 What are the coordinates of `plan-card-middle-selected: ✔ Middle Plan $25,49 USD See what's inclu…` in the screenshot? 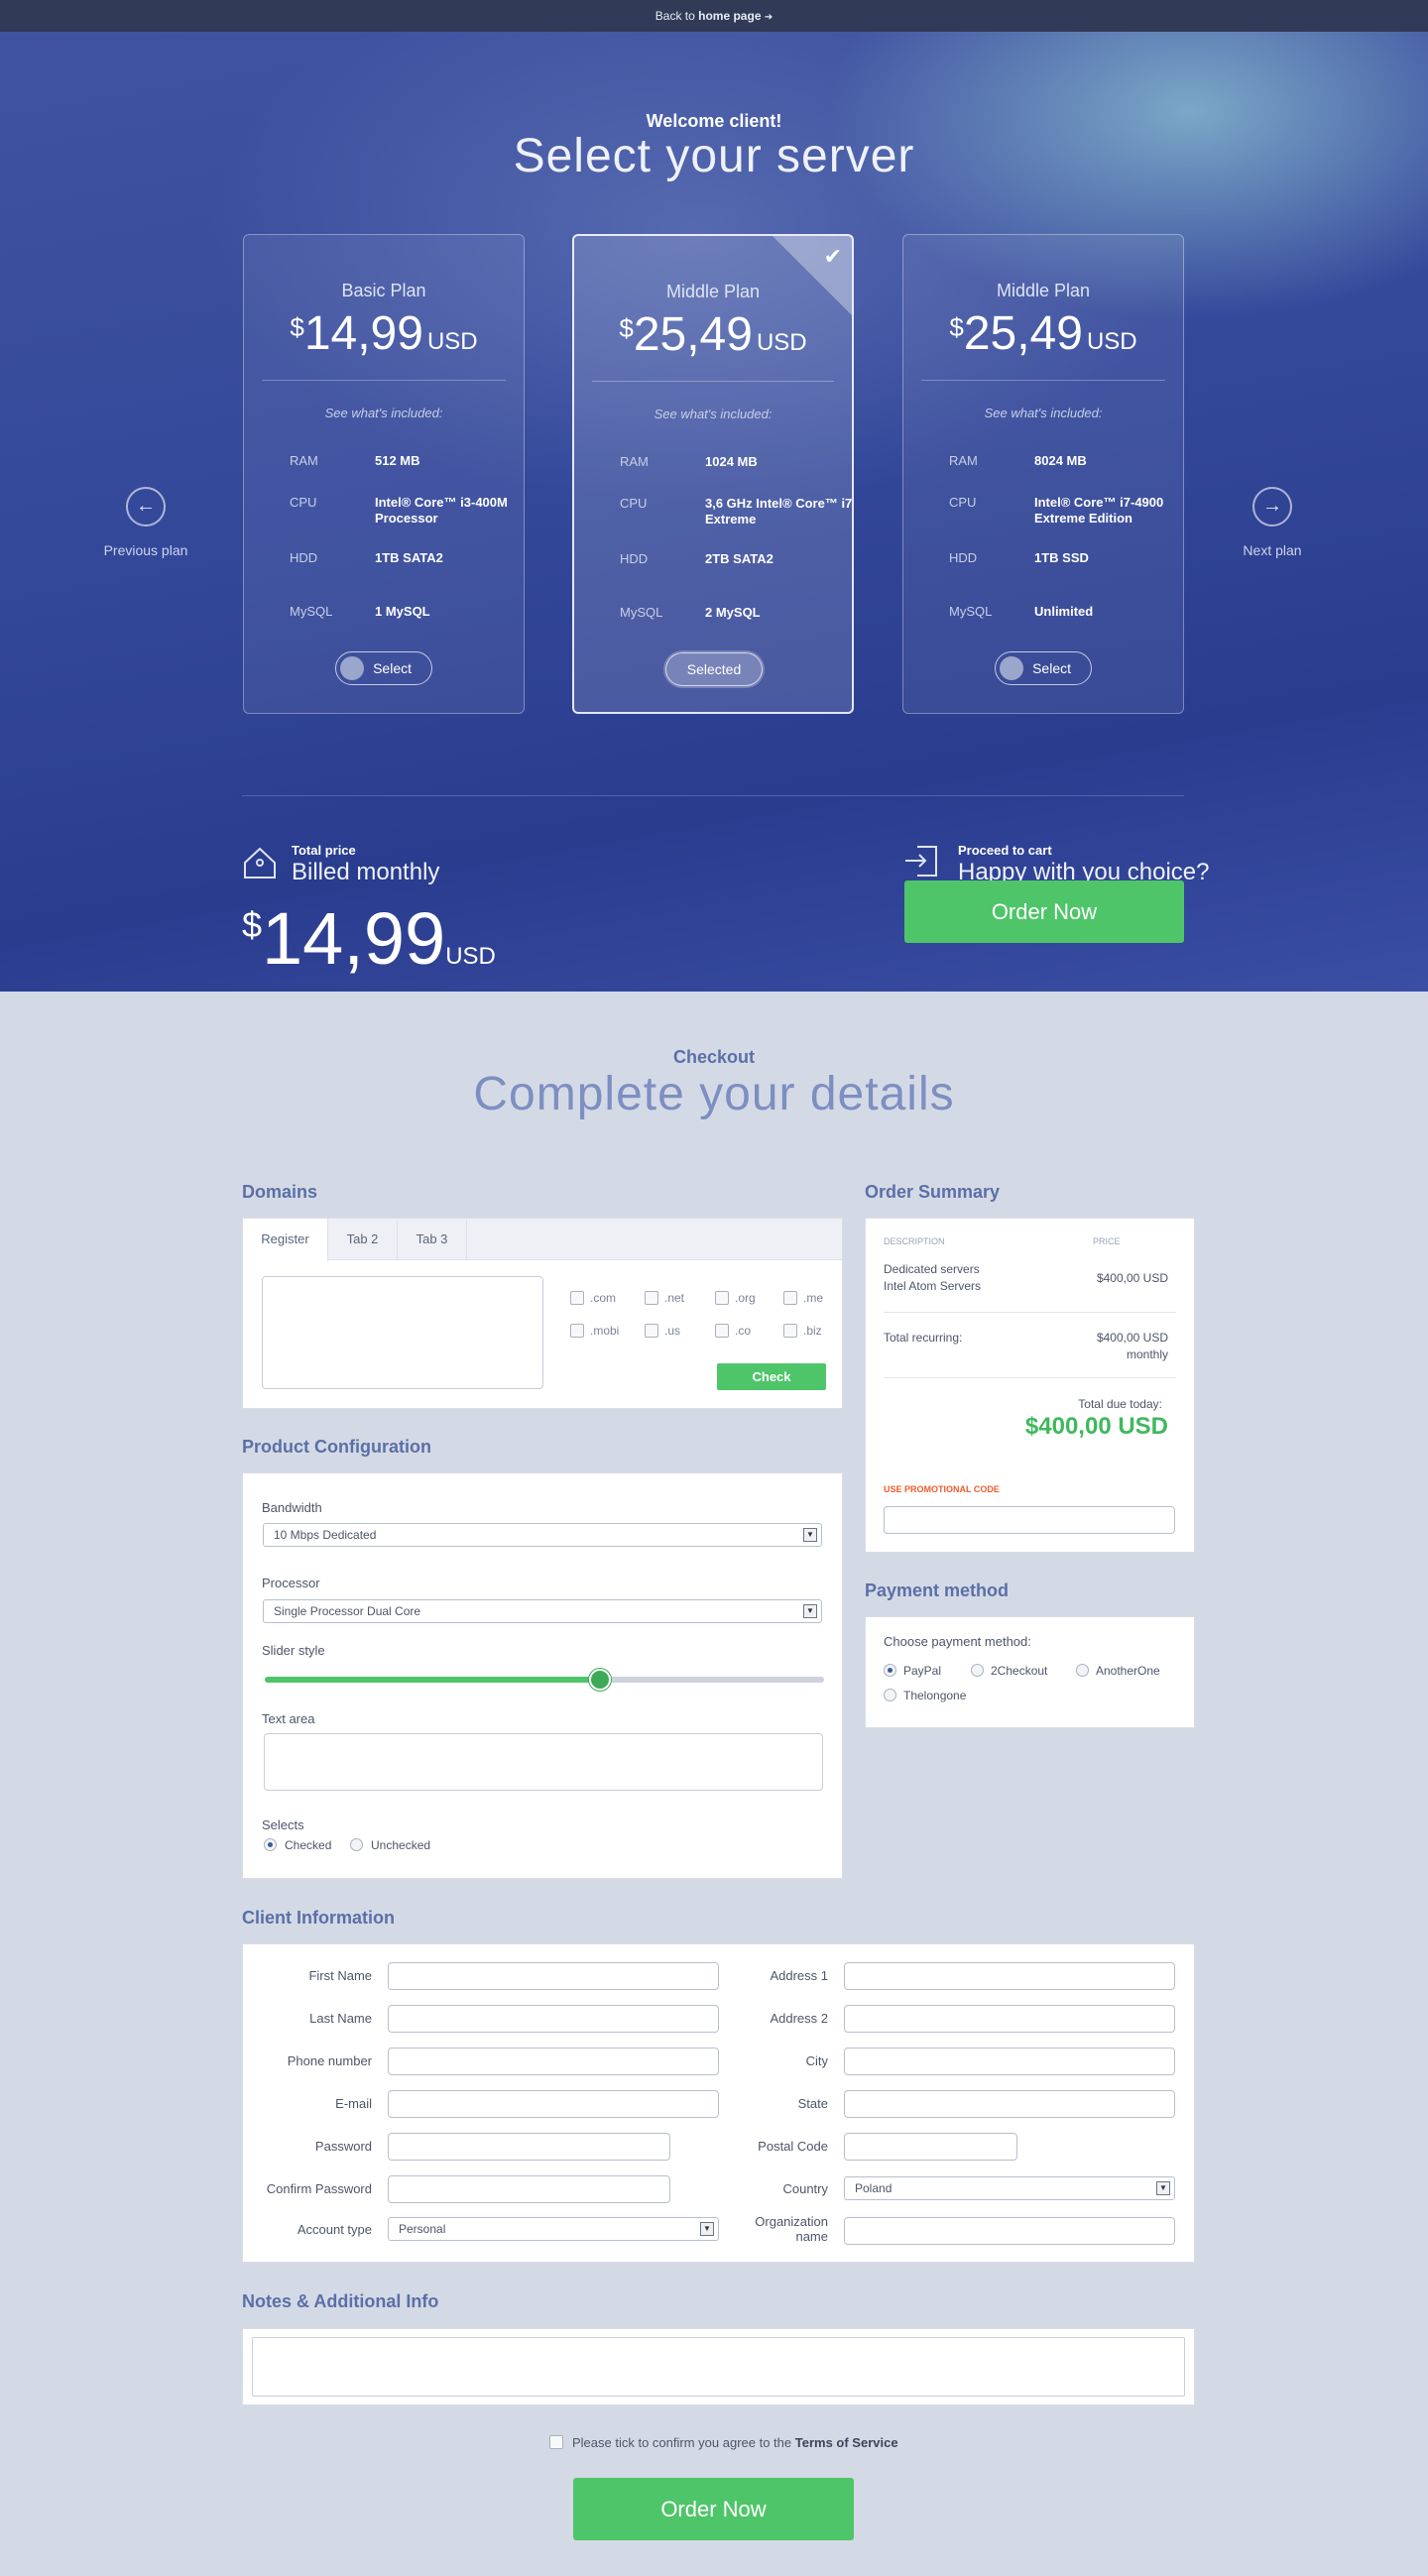 It's located at (713, 474).